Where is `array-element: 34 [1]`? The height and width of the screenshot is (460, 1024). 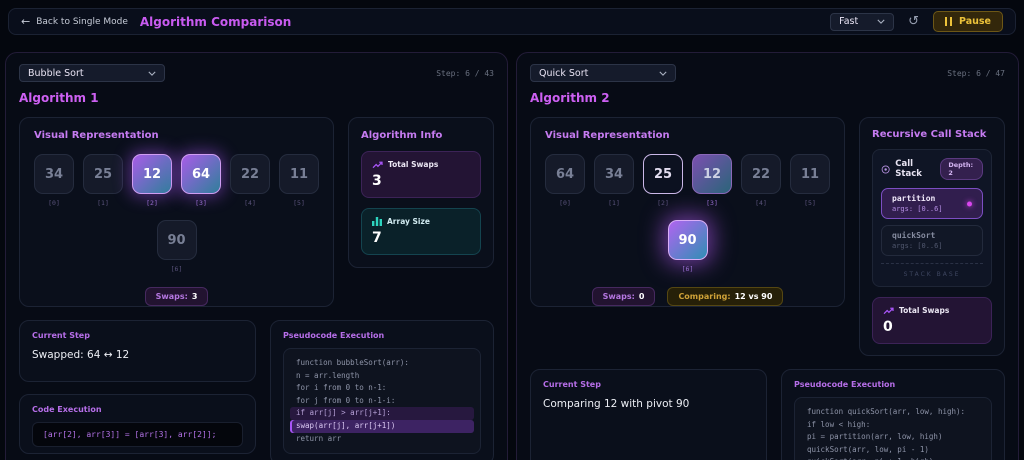 array-element: 34 [1] is located at coordinates (614, 180).